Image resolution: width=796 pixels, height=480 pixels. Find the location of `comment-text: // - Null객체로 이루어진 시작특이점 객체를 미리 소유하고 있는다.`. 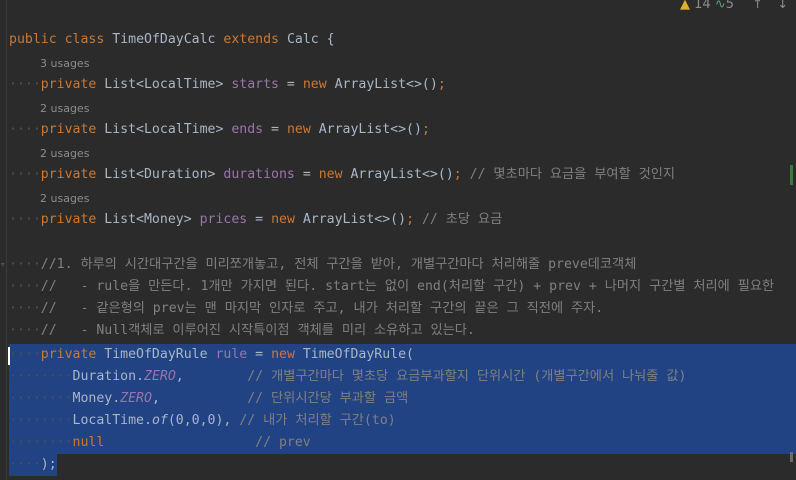

comment-text: // - Null객체로 이루어진 시작특이점 객체를 미리 소유하고 있는다. is located at coordinates (257, 330).